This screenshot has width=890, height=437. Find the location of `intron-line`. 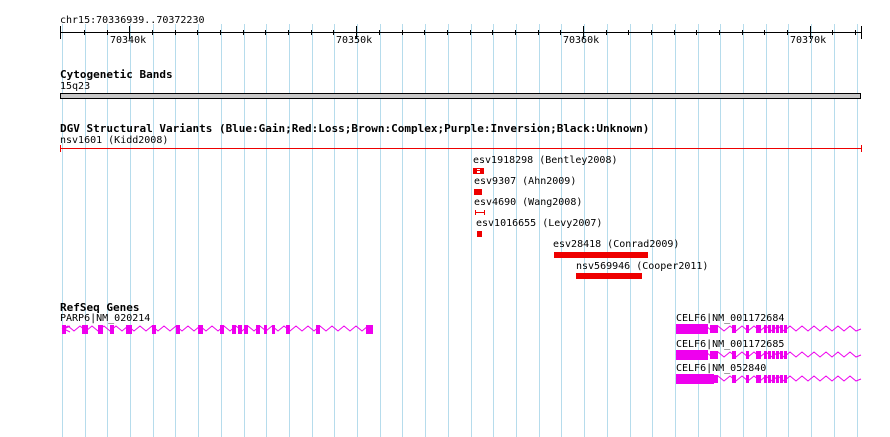

intron-line is located at coordinates (217, 328).